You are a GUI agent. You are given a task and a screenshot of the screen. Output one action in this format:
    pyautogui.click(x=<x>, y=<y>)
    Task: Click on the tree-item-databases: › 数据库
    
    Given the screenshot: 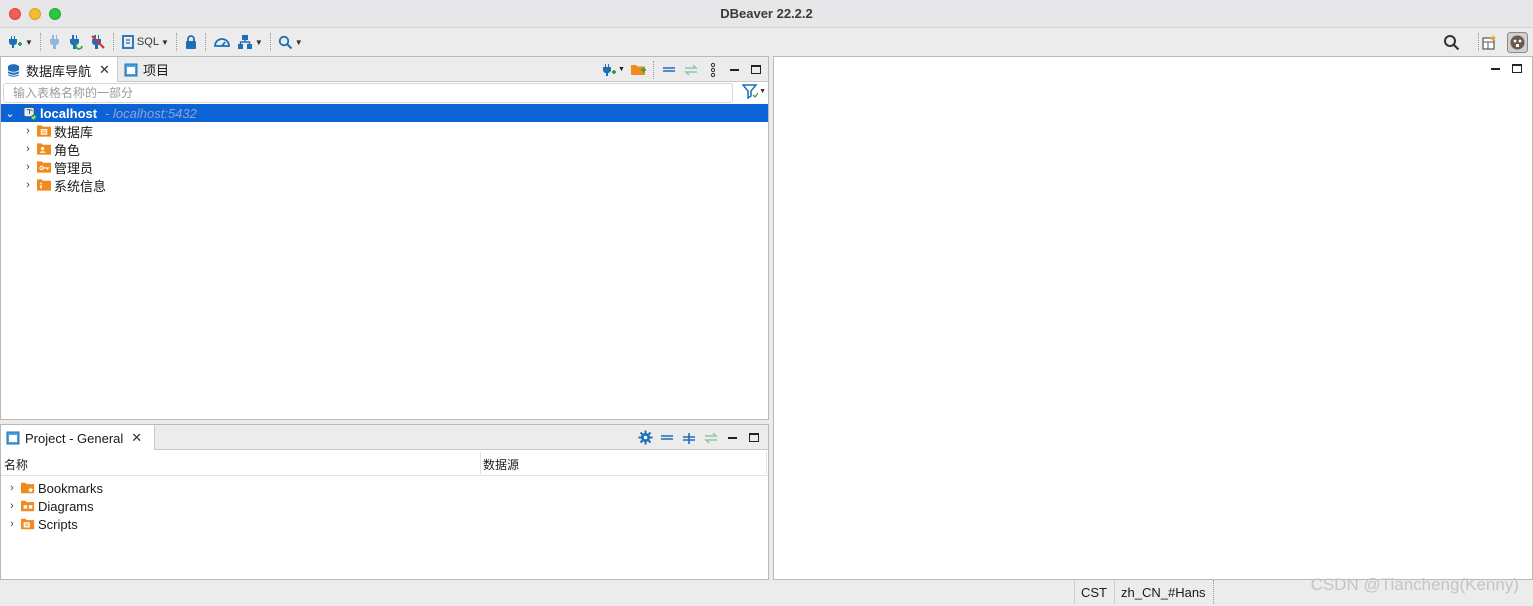 What is the action you would take?
    pyautogui.click(x=384, y=131)
    